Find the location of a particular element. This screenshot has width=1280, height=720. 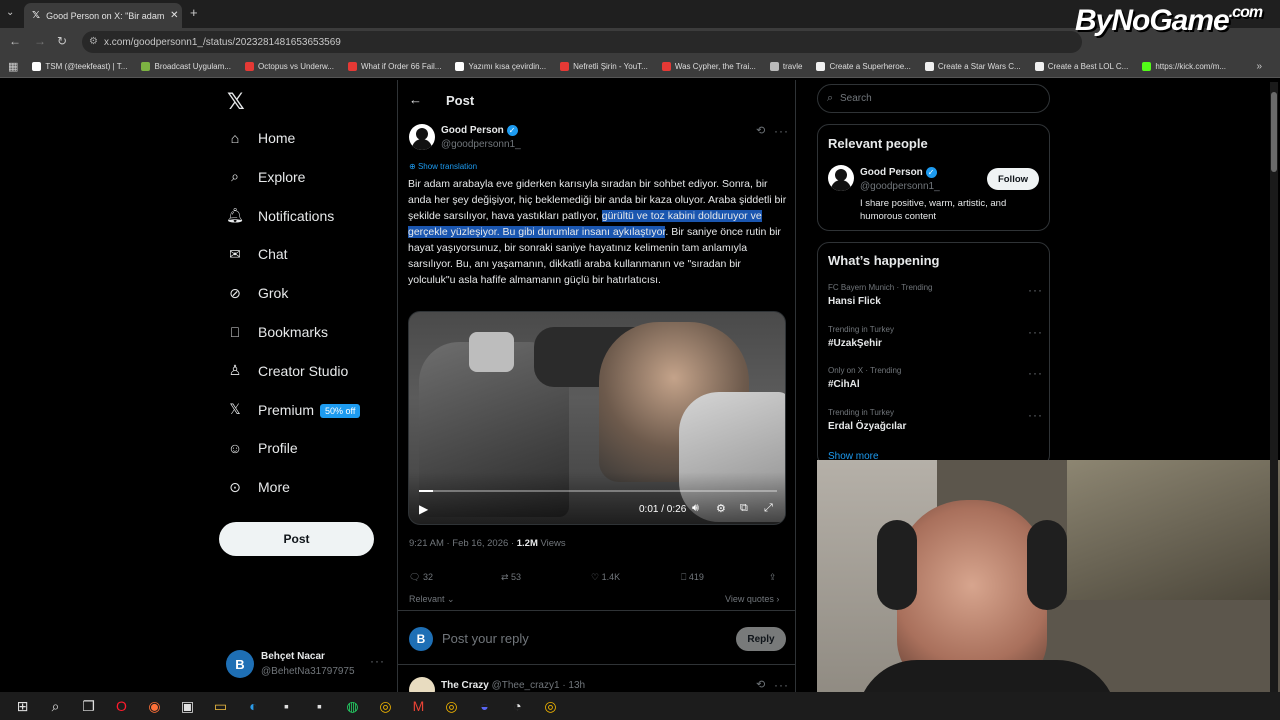

settings-icon: ⚙ is located at coordinates (721, 508).